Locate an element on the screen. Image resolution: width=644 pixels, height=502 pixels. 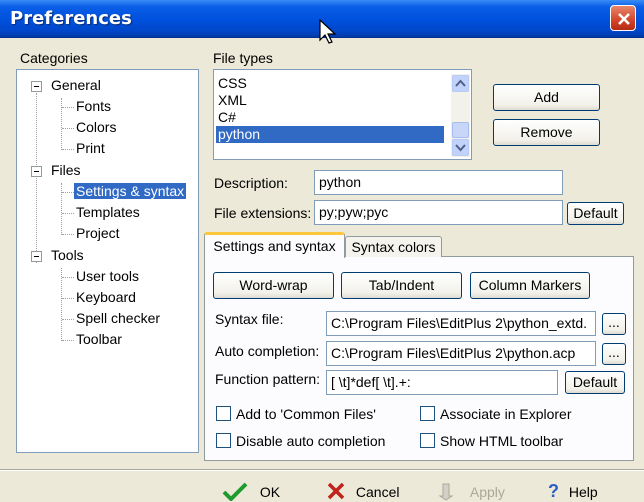
remove-button-label: Remove is located at coordinates (546, 132).